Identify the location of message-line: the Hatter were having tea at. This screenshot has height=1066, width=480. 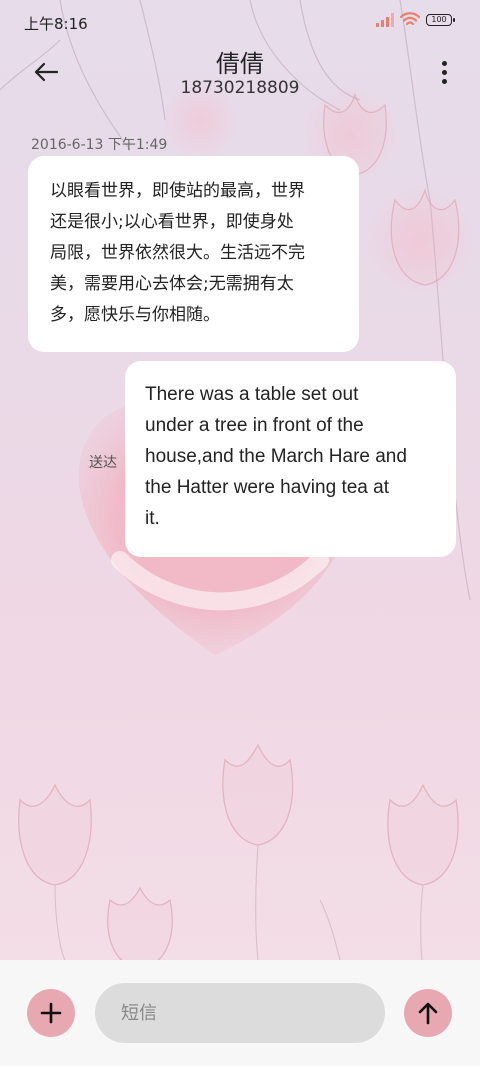
(267, 487).